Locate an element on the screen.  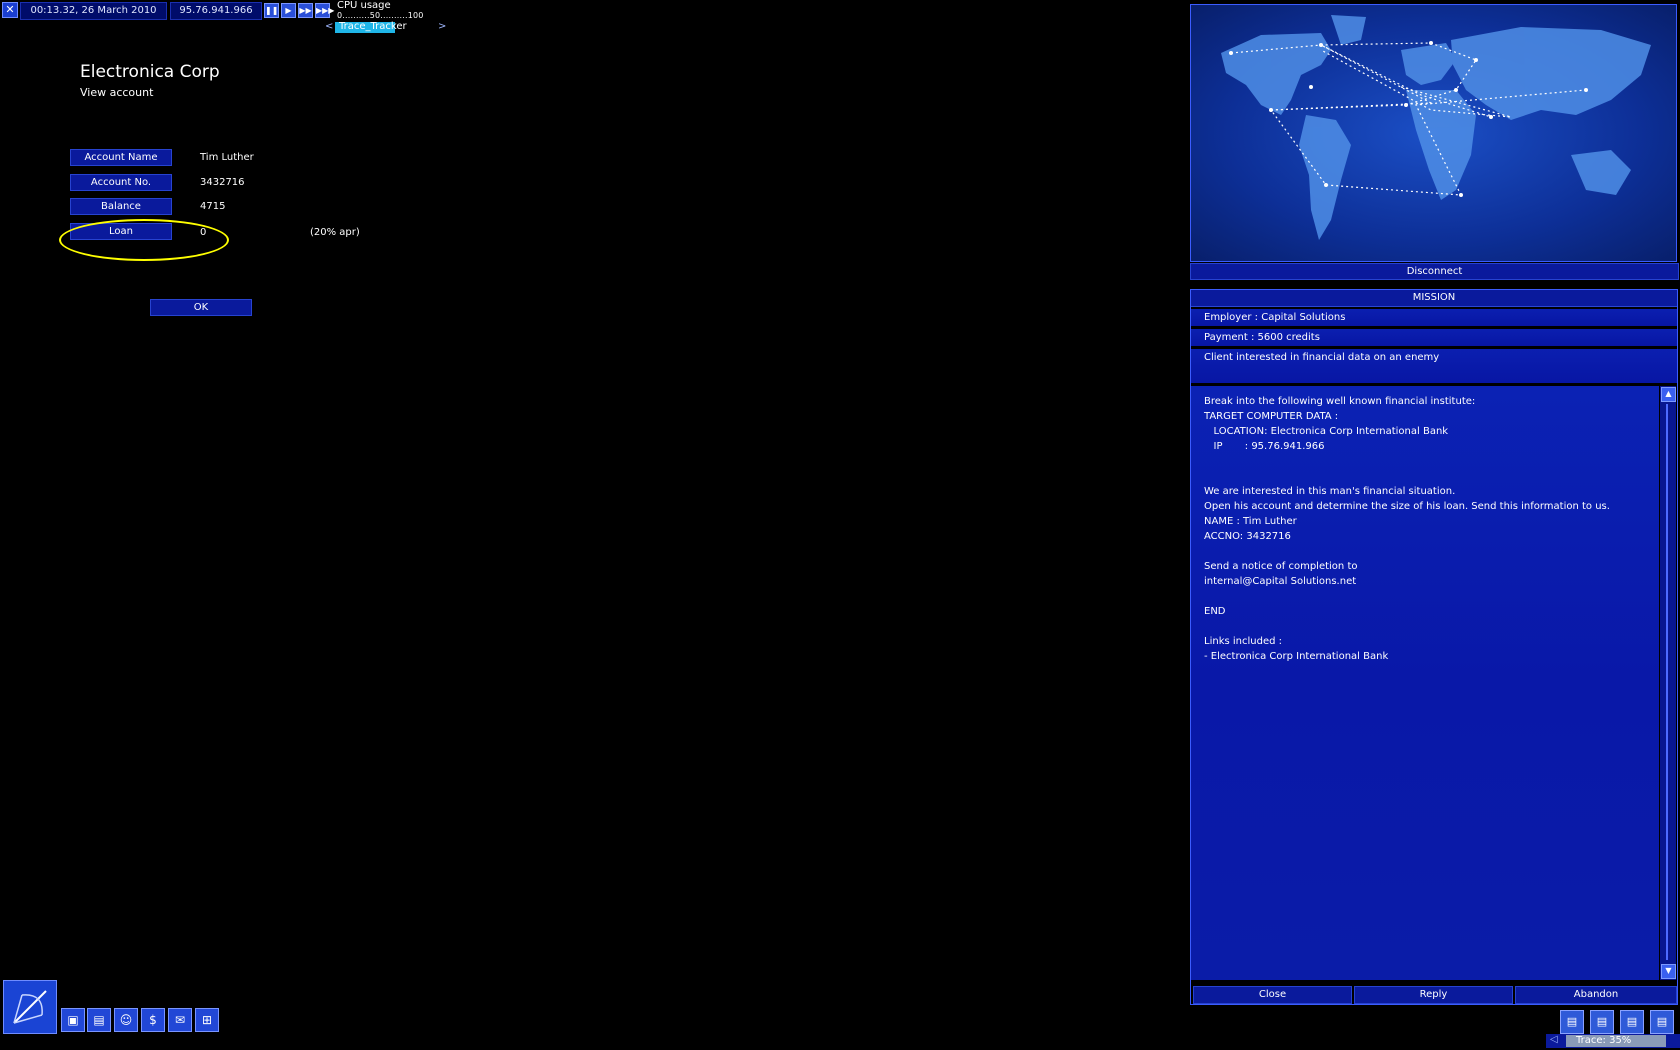
world-map is located at coordinates (1433, 133).